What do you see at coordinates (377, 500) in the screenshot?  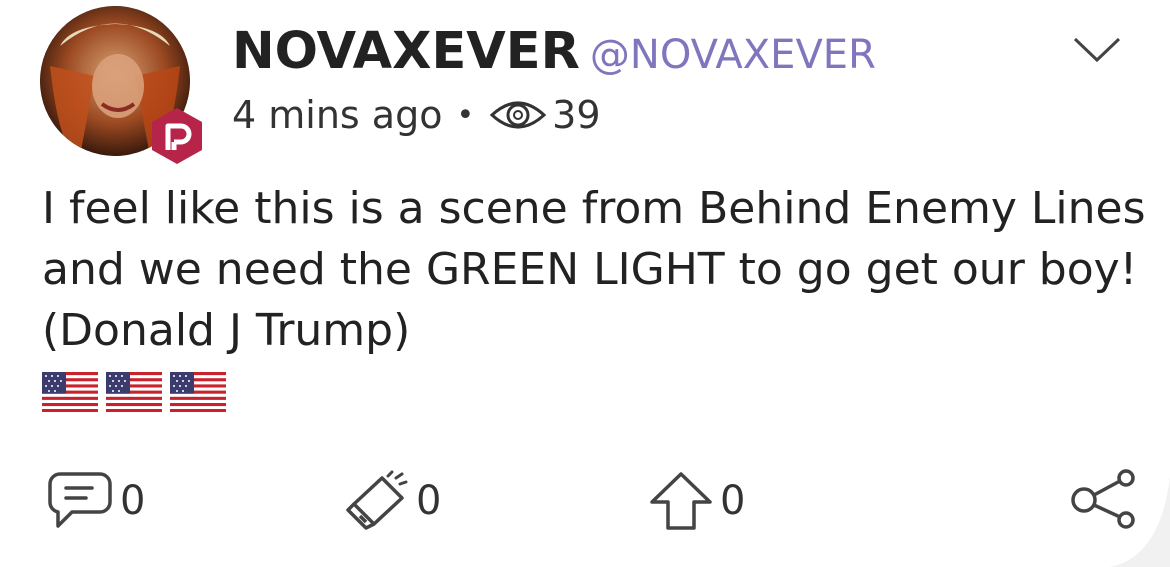 I see `megaphone-icon` at bounding box center [377, 500].